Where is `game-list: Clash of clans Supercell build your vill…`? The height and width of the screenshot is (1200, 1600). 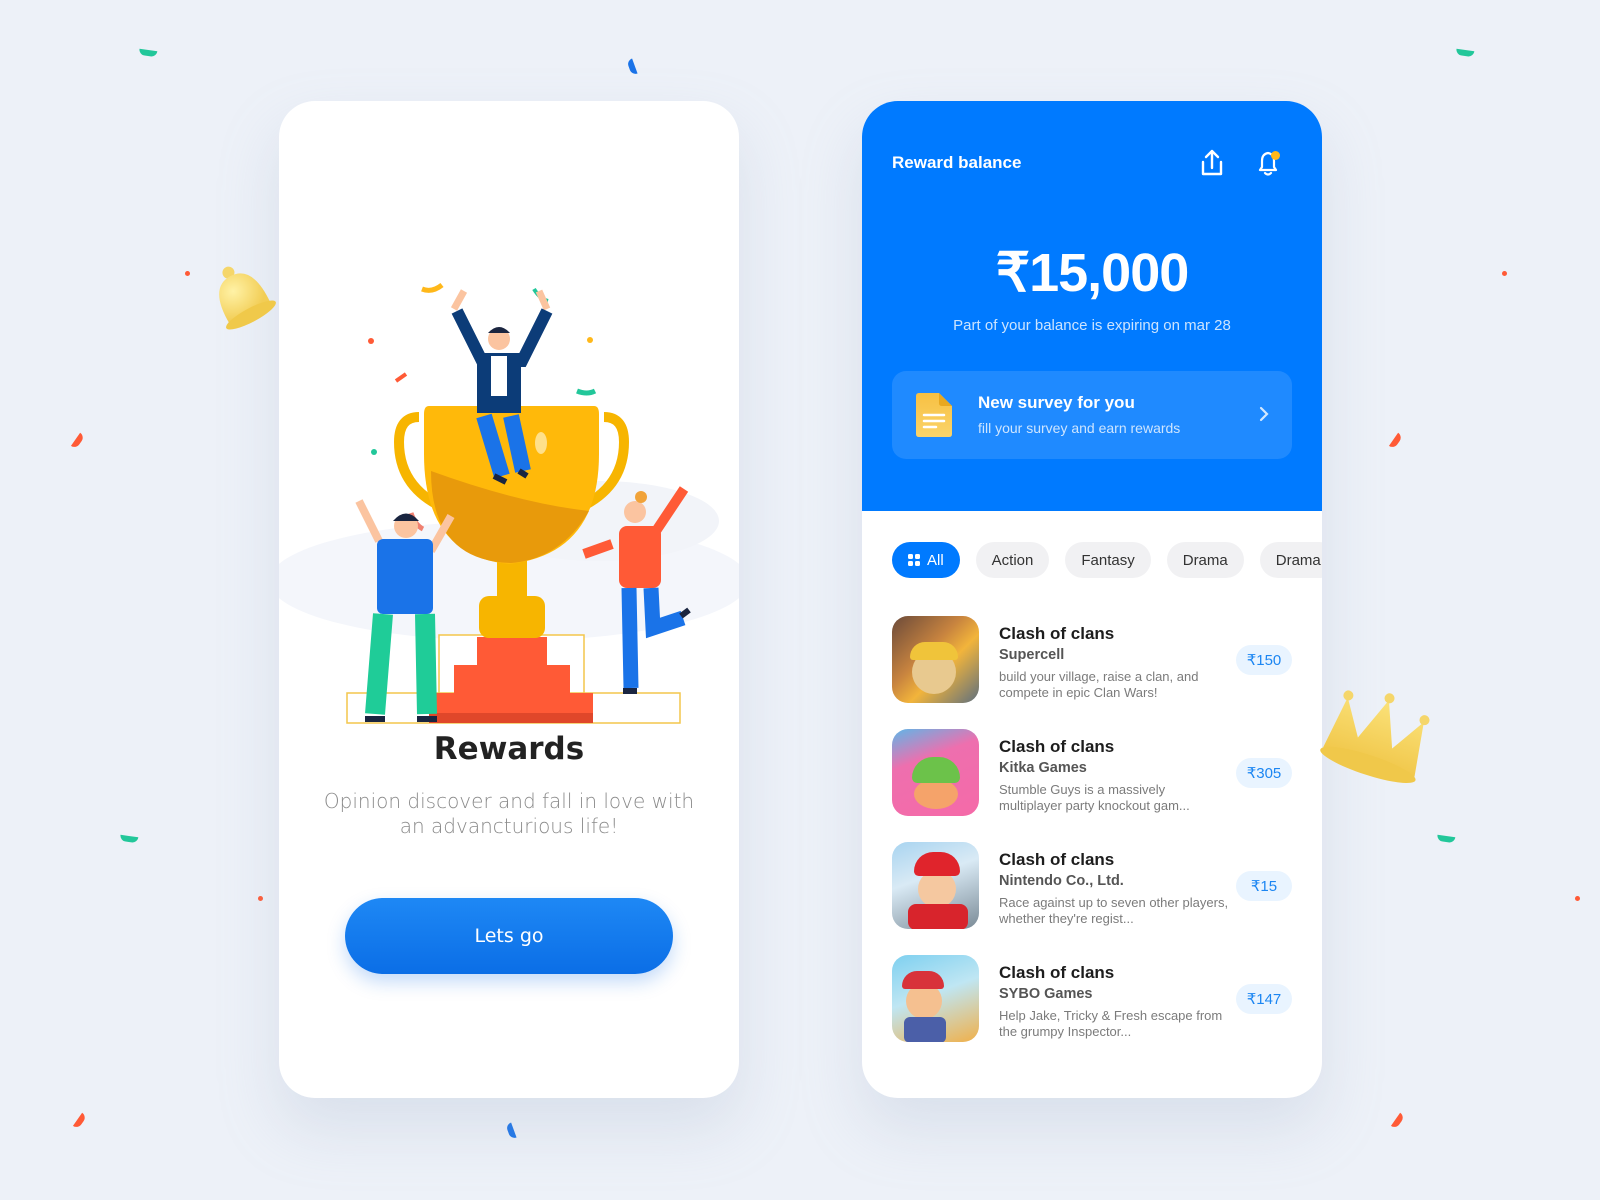
game-list: Clash of clans Supercell build your vill… is located at coordinates (1092, 842).